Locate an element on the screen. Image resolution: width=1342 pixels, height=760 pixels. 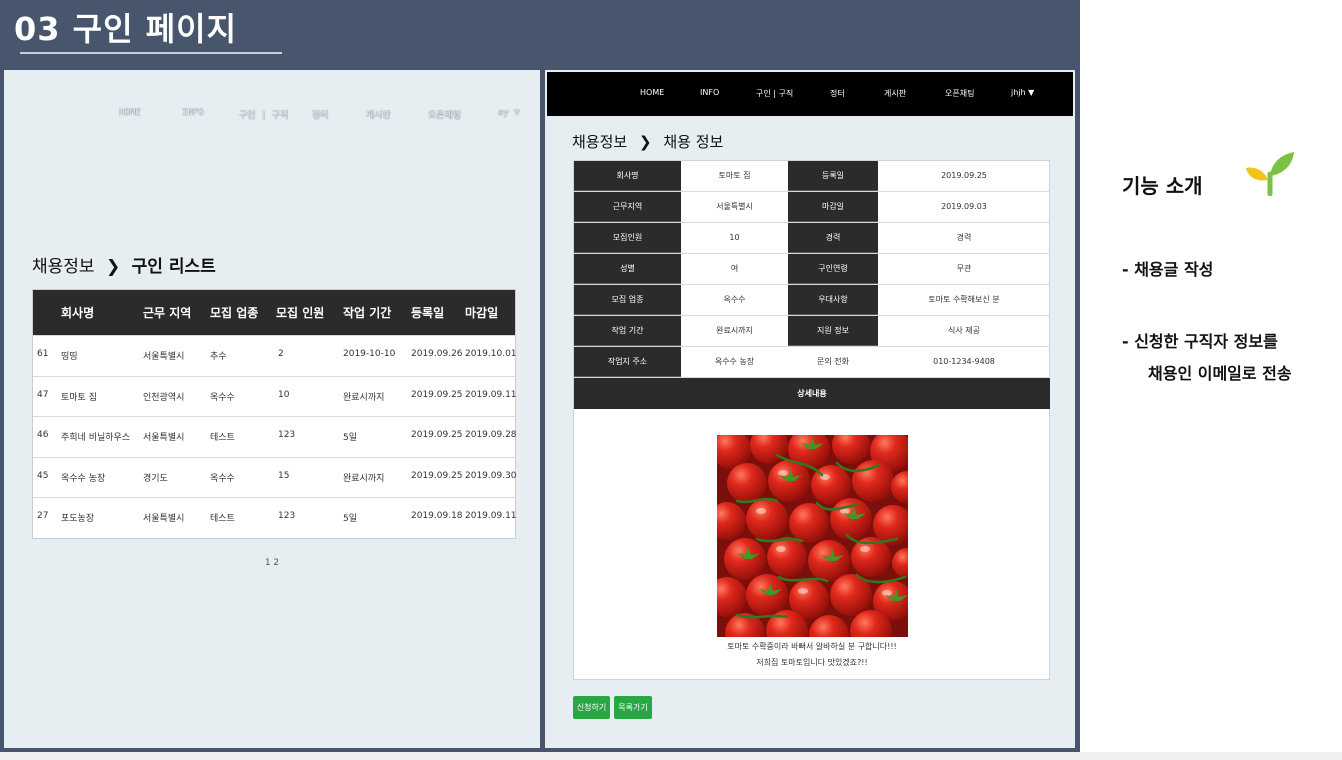
detail-label: 등록일 is located at coordinates (833, 176).